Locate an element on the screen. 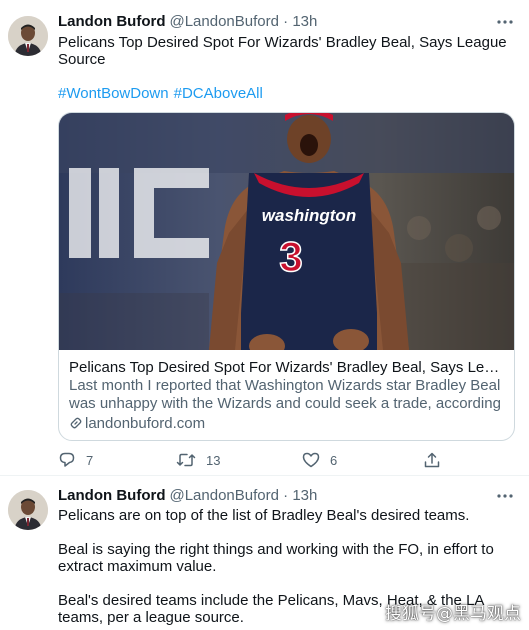  hashtag-list: #WontBowDown #DCAboveAll is located at coordinates (288, 93).